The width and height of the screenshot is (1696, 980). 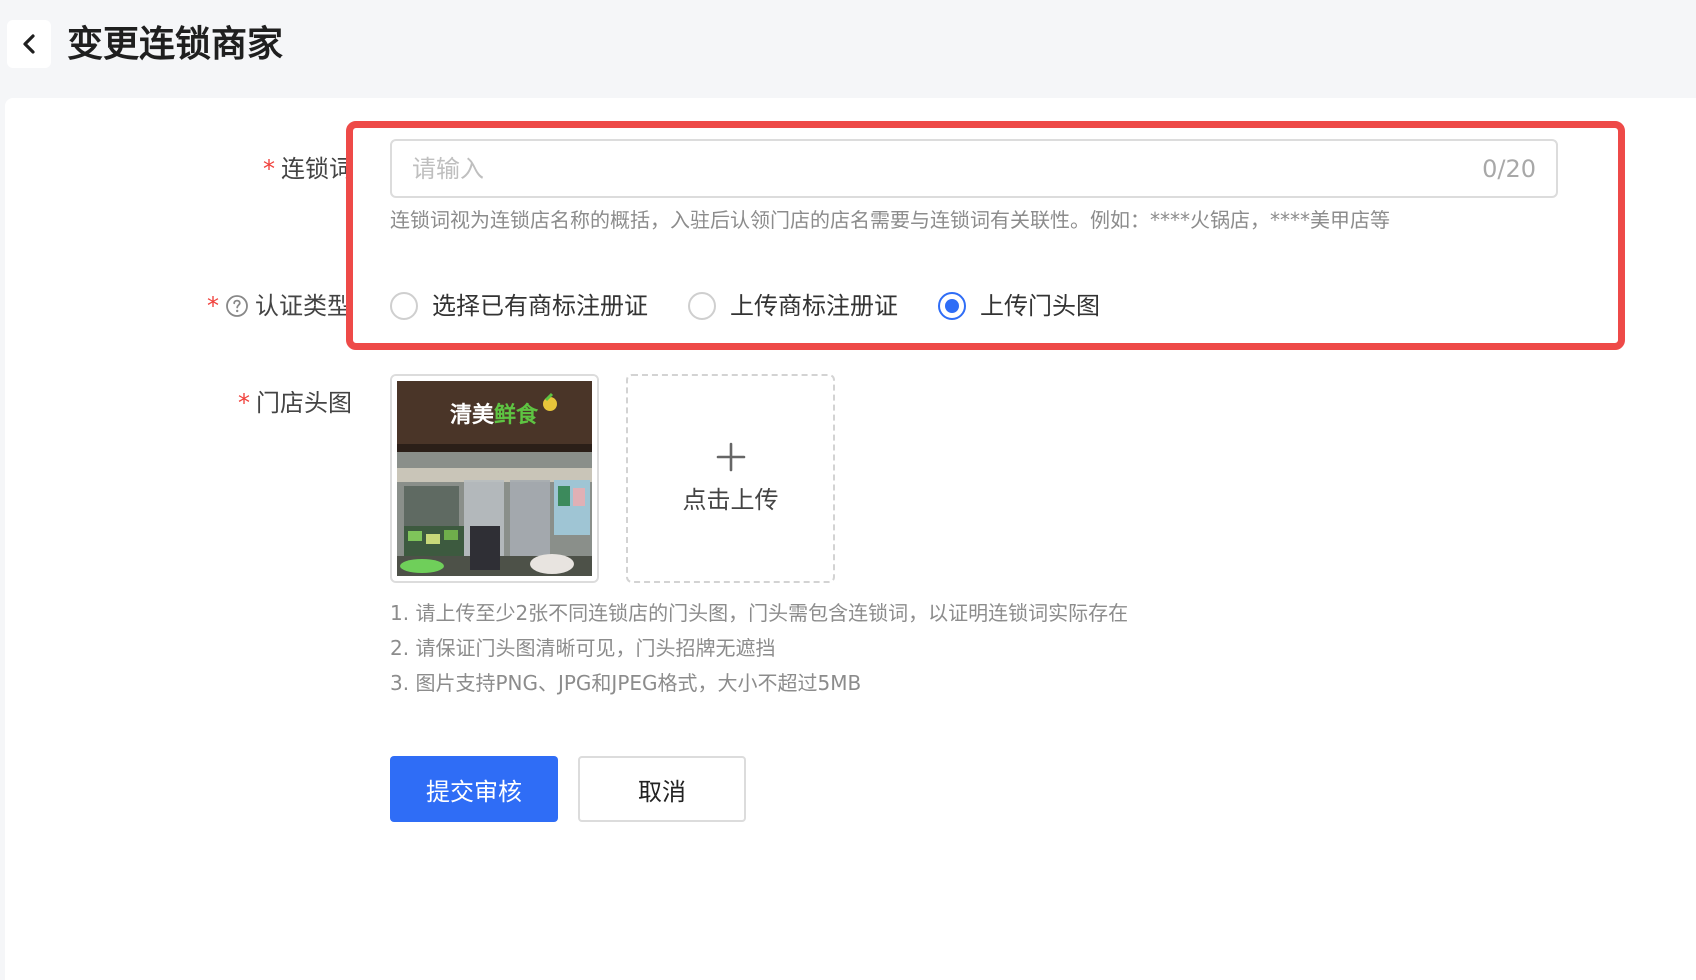 I want to click on chain-word-field: 0/20, so click(x=974, y=168).